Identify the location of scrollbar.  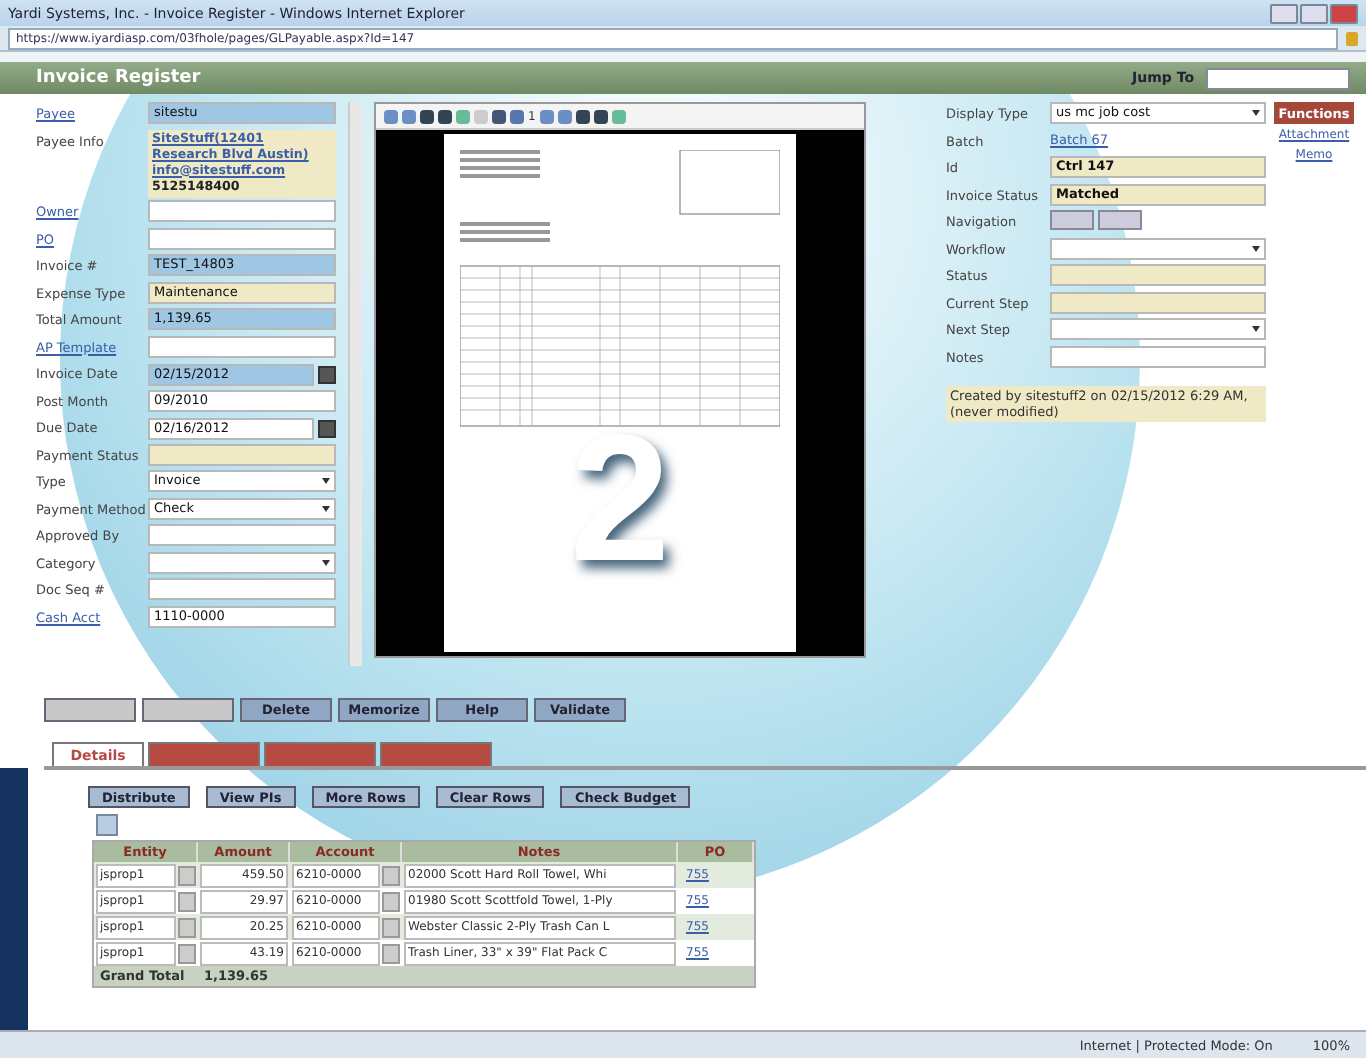
(355, 384).